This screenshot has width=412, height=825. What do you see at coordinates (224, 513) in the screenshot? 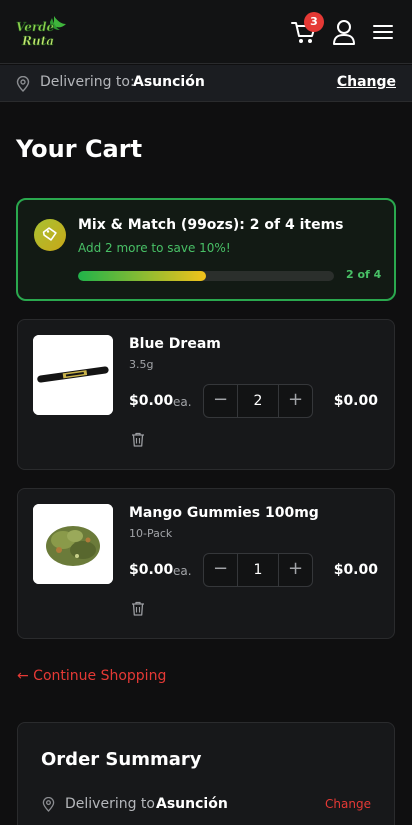
I see `product-name: Mango Gummies 100mg` at bounding box center [224, 513].